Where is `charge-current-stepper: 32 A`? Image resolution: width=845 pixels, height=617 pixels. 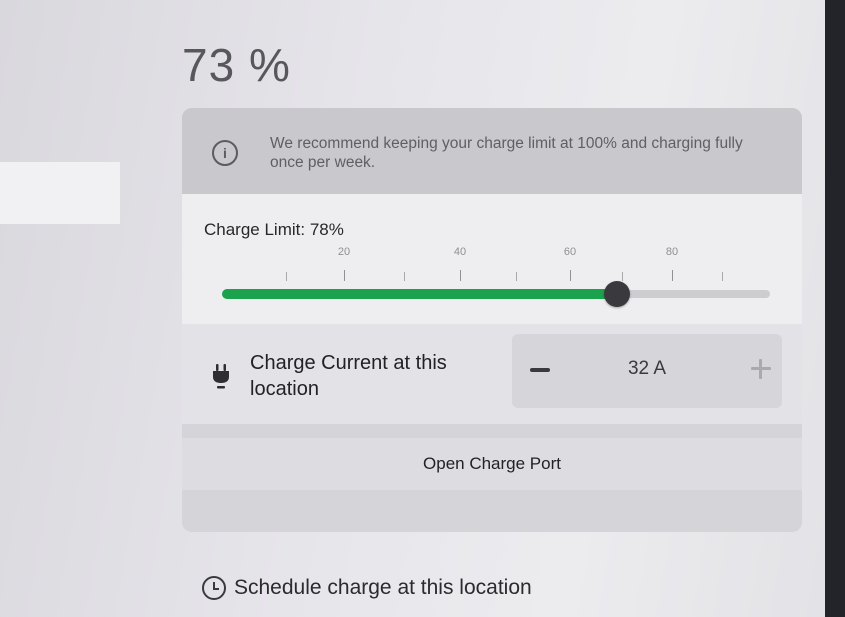
charge-current-stepper: 32 A is located at coordinates (647, 371).